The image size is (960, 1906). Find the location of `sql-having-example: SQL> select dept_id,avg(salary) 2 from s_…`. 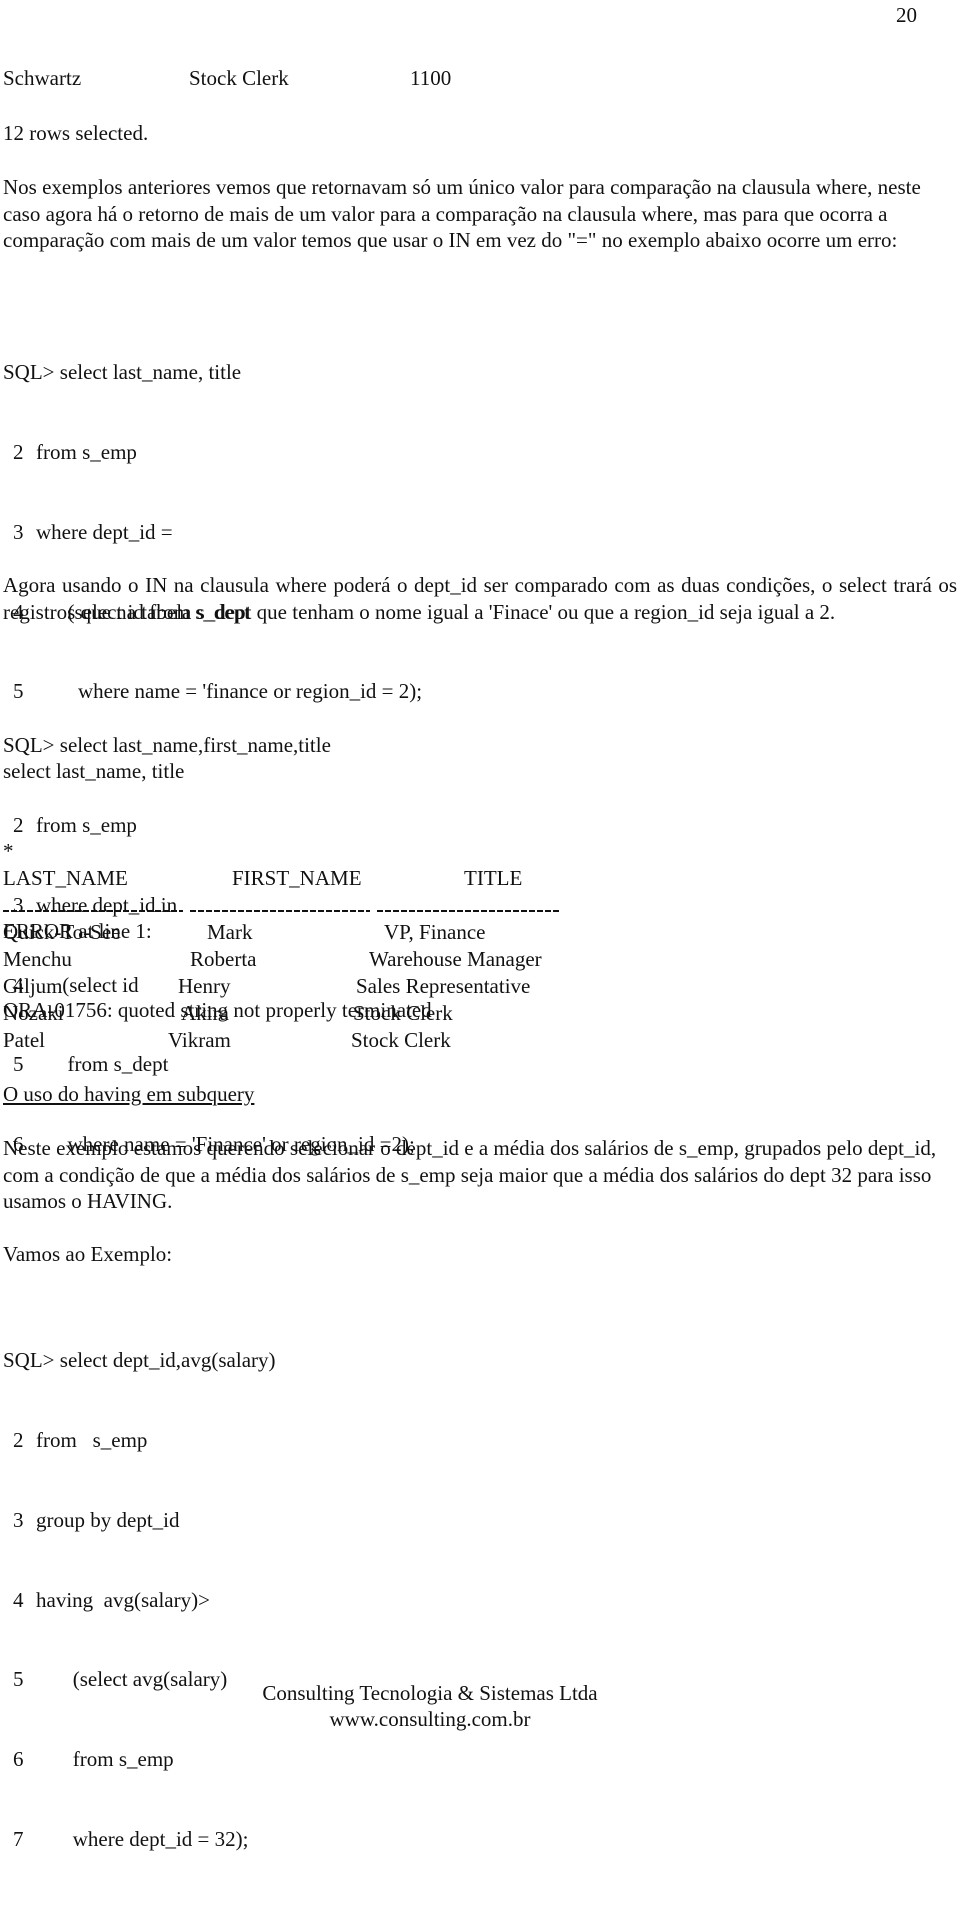

sql-having-example: SQL> select dept_id,avg(salary) 2 from s_… is located at coordinates (139, 1600).